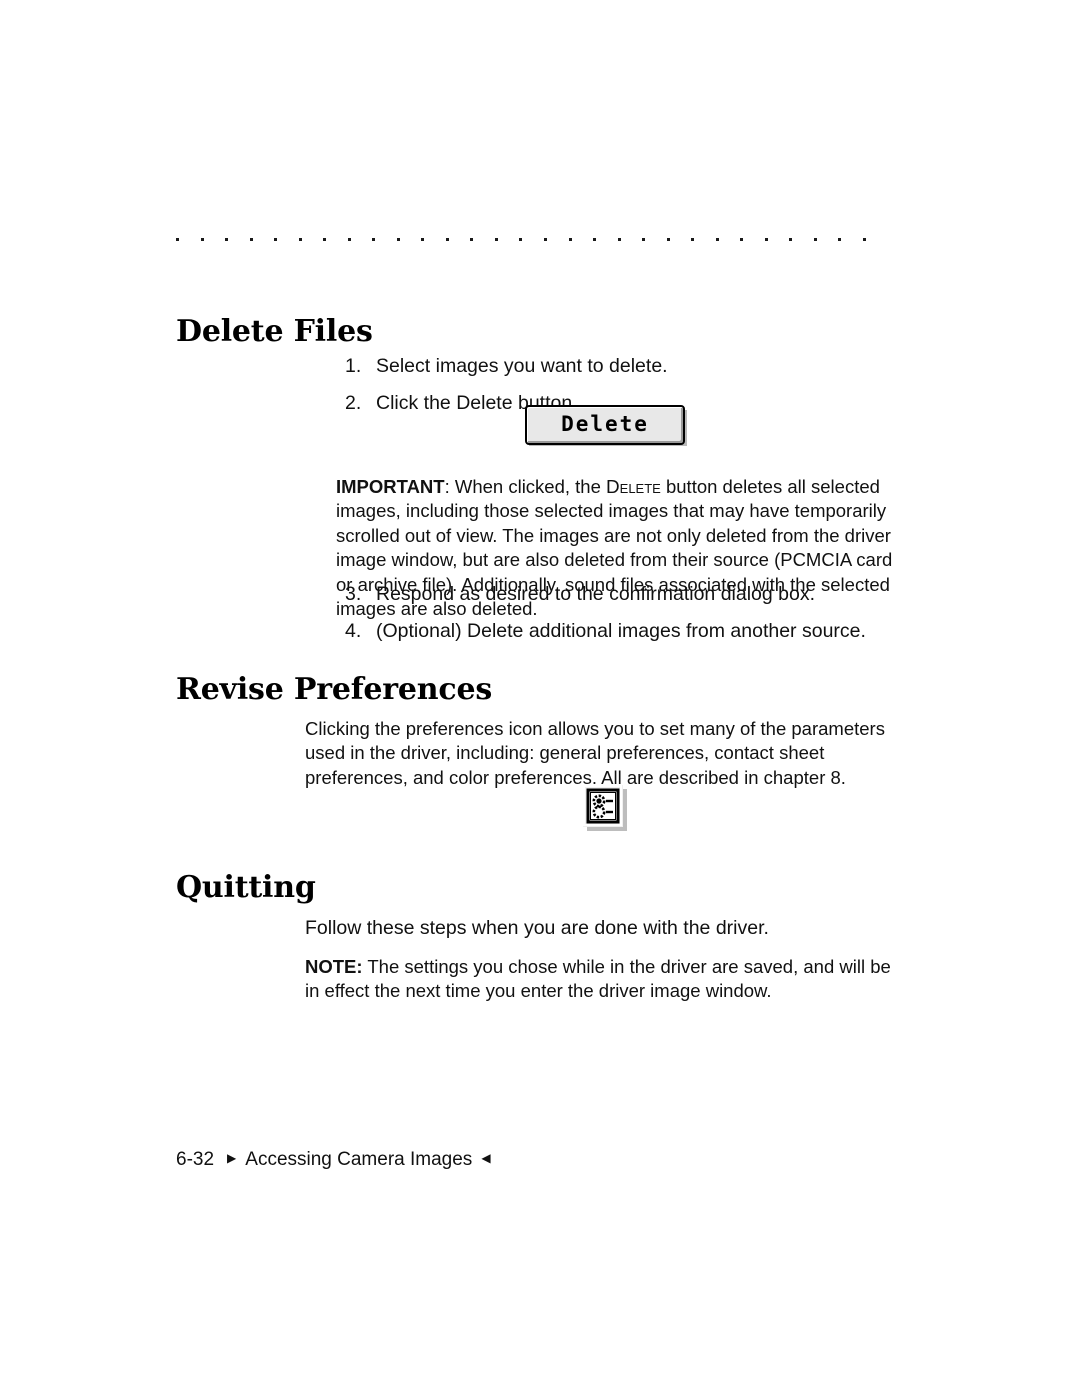  I want to click on heading-revise-preferences: Revise Preferences, so click(334, 690).